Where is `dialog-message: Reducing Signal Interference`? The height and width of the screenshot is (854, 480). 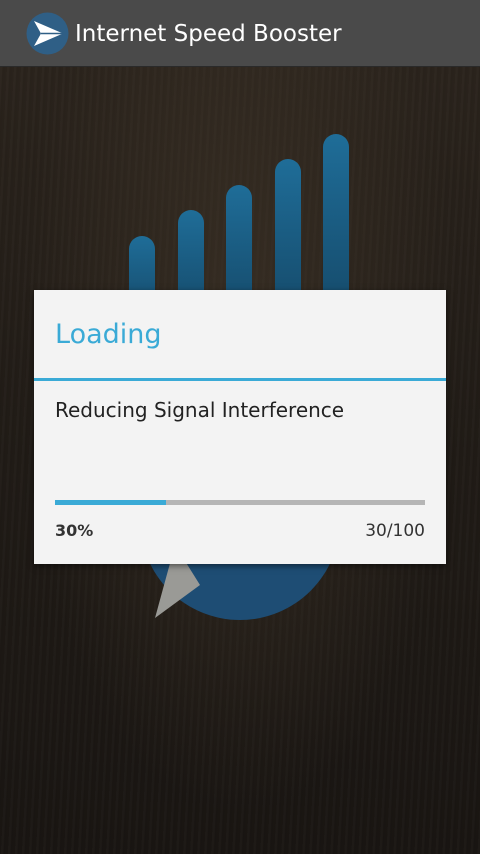
dialog-message: Reducing Signal Interference is located at coordinates (200, 410).